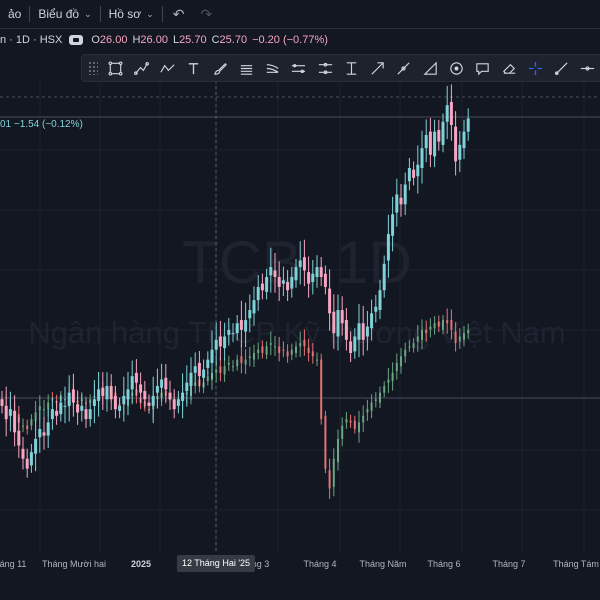  I want to click on text-icon, so click(194, 68).